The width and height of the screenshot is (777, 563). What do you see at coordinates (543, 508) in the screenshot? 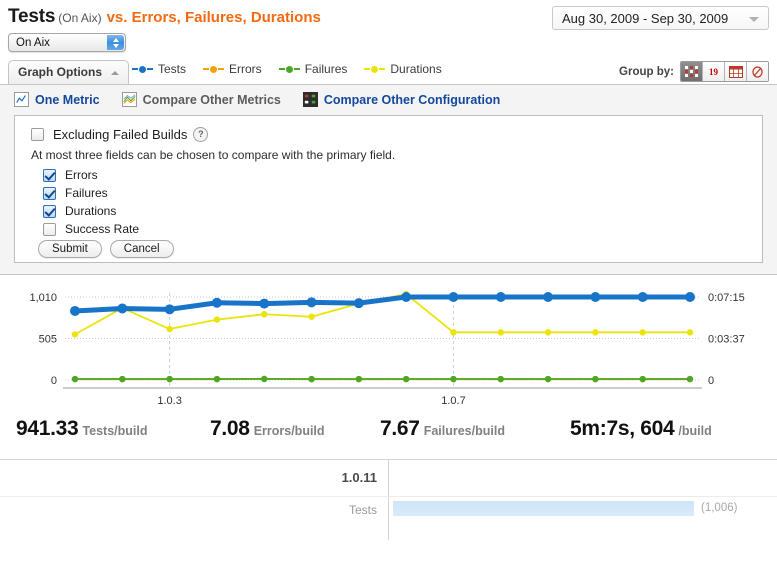
I see `breakdown-bar` at bounding box center [543, 508].